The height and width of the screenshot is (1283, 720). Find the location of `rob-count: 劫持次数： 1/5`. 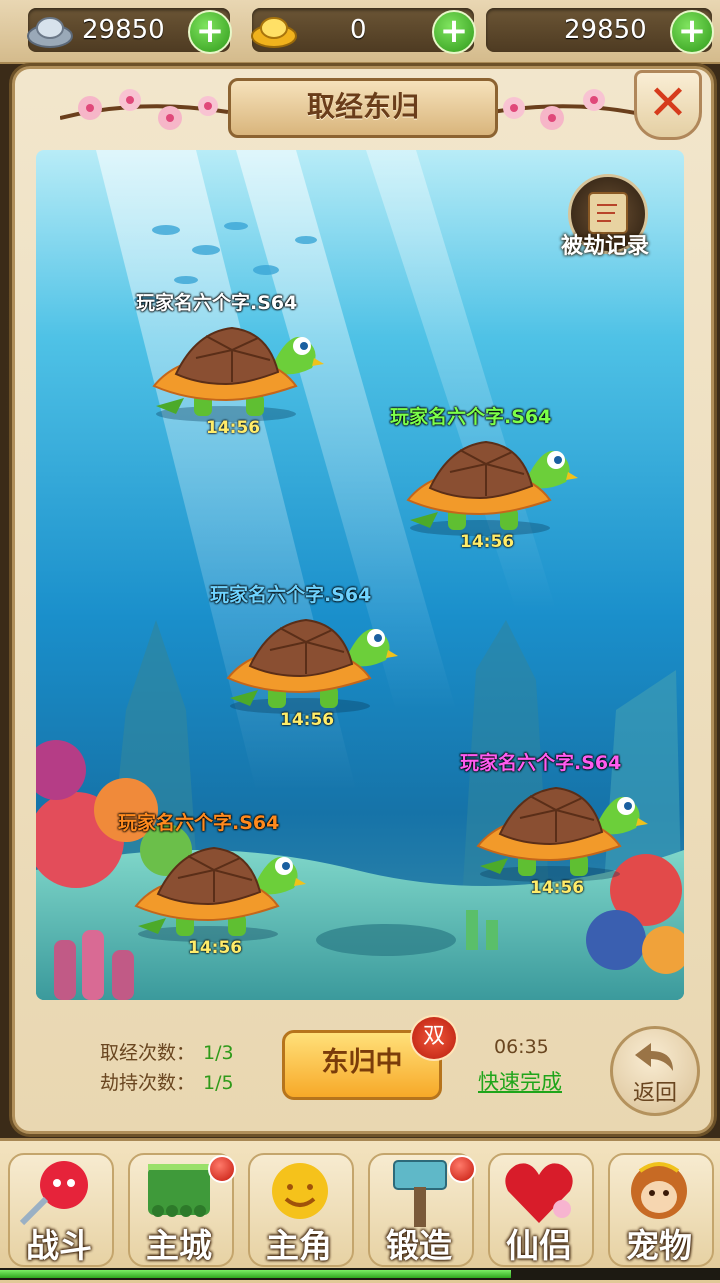

rob-count: 劫持次数： 1/5 is located at coordinates (167, 1081).